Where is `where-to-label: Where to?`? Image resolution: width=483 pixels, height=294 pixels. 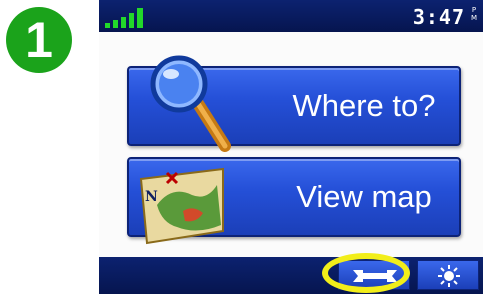 where-to-label: Where to? is located at coordinates (364, 105).